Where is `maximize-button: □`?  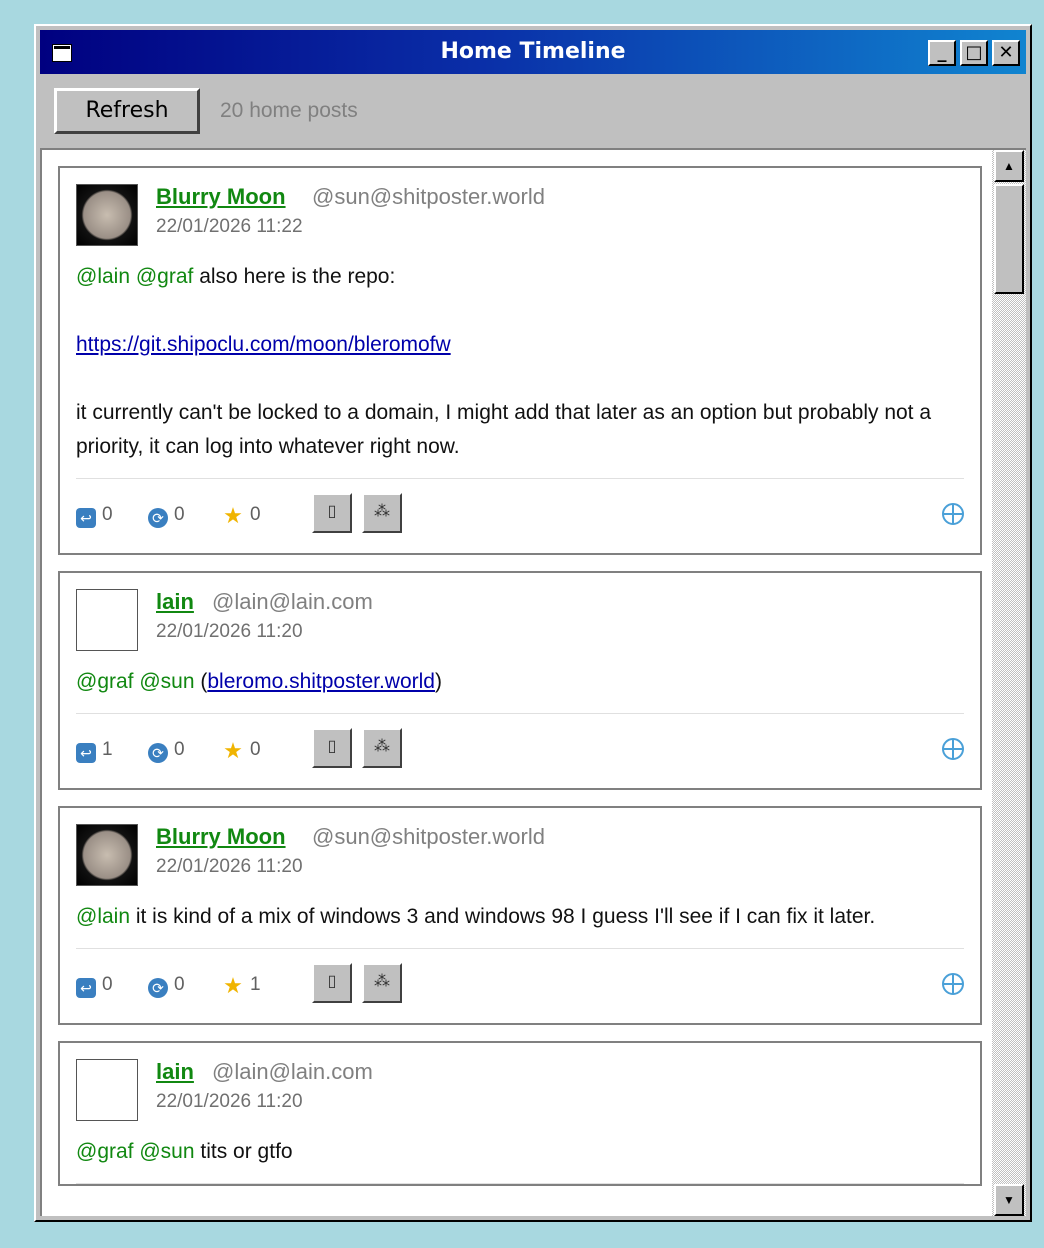
maximize-button: □ is located at coordinates (974, 53).